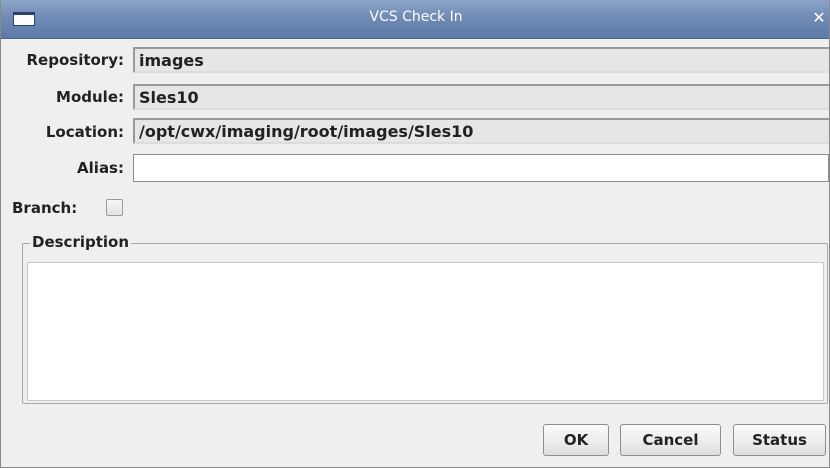  Describe the element at coordinates (75, 60) in the screenshot. I see `repository-label: Repository:` at that location.